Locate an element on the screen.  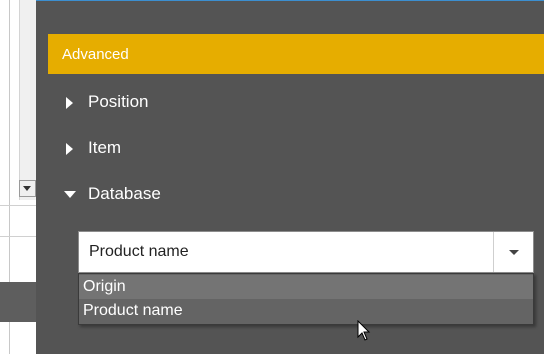
vertical-scrollbar is located at coordinates (28, 100).